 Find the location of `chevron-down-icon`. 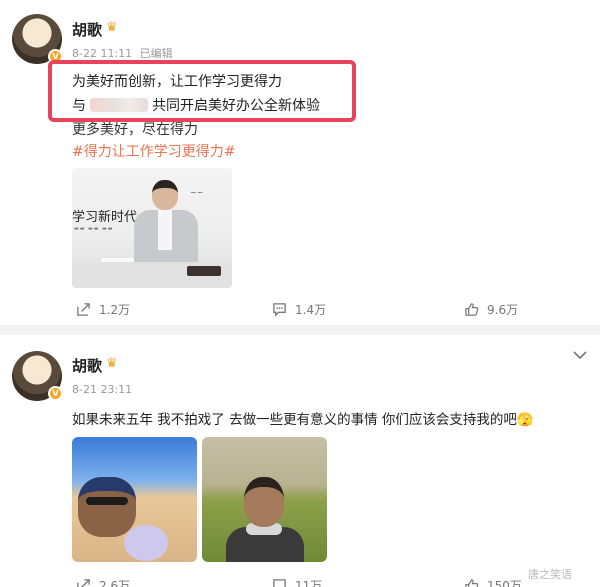

chevron-down-icon is located at coordinates (580, 355).